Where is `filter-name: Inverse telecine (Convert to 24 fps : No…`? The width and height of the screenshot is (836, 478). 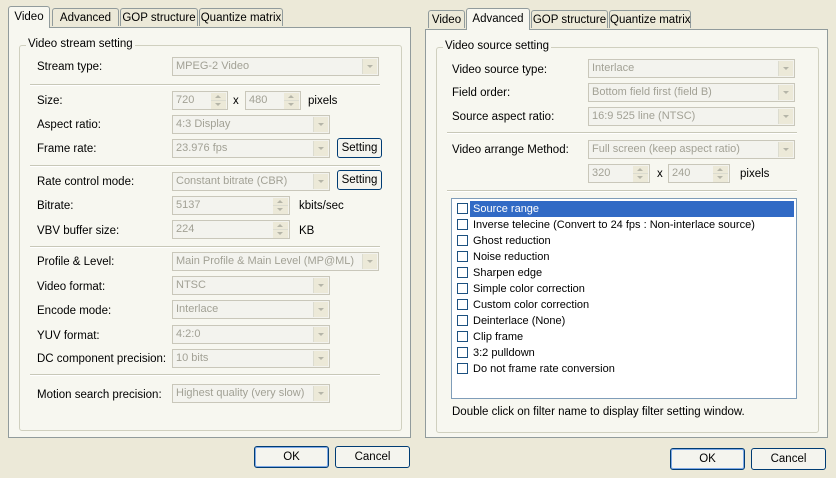 filter-name: Inverse telecine (Convert to 24 fps : No… is located at coordinates (614, 225).